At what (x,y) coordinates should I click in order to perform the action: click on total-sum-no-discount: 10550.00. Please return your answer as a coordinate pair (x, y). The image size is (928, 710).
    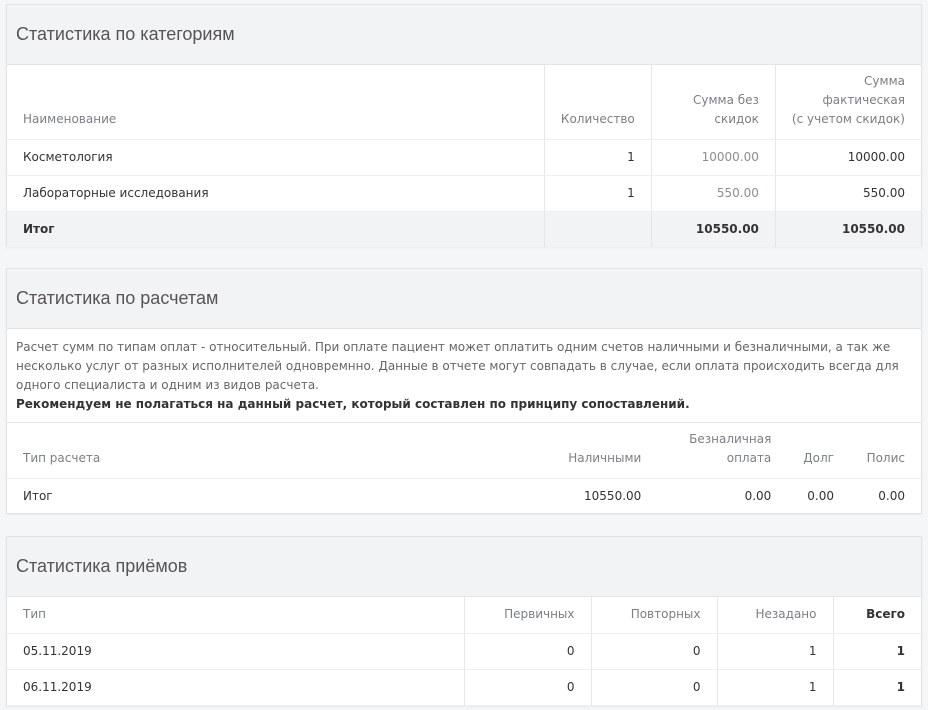
    Looking at the image, I should click on (713, 229).